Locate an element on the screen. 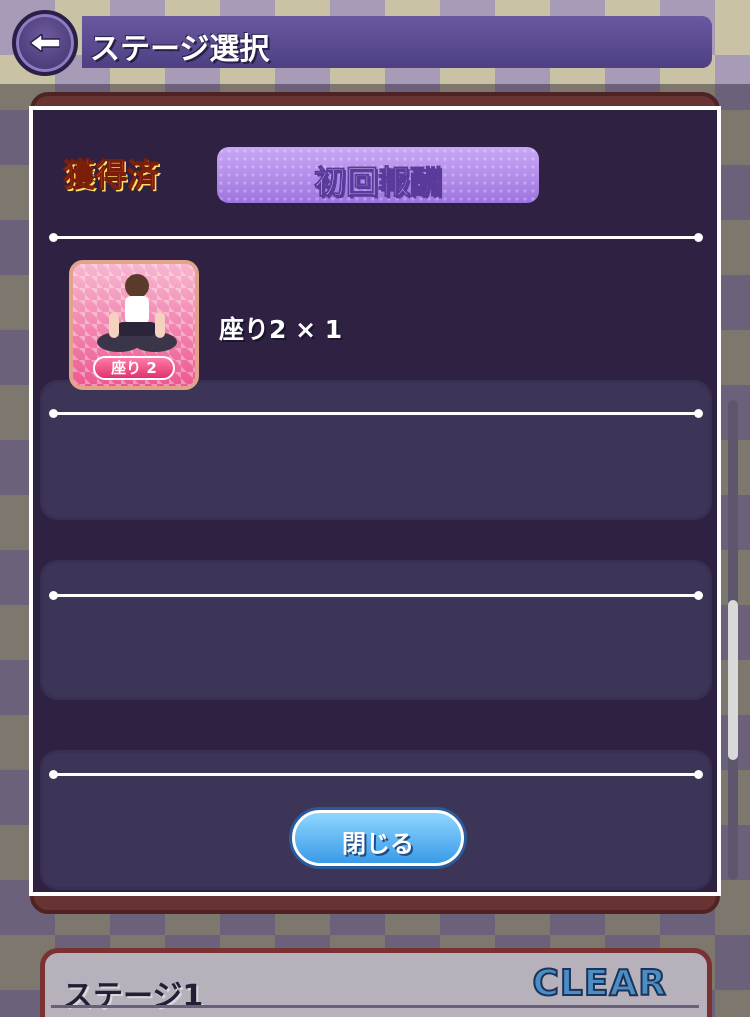 The width and height of the screenshot is (750, 1017). reward-item-text: 座り2 × 1 is located at coordinates (281, 329).